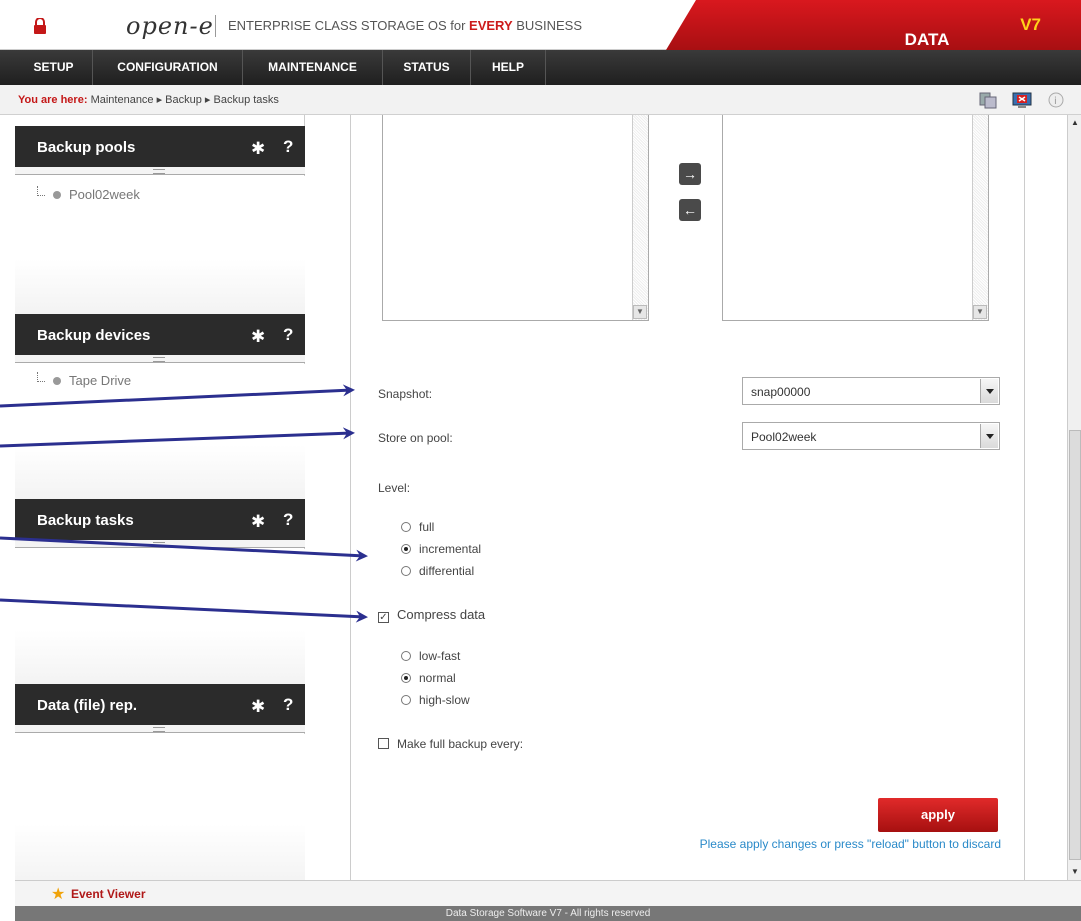  I want to click on panel-body-data-rep, so click(160, 809).